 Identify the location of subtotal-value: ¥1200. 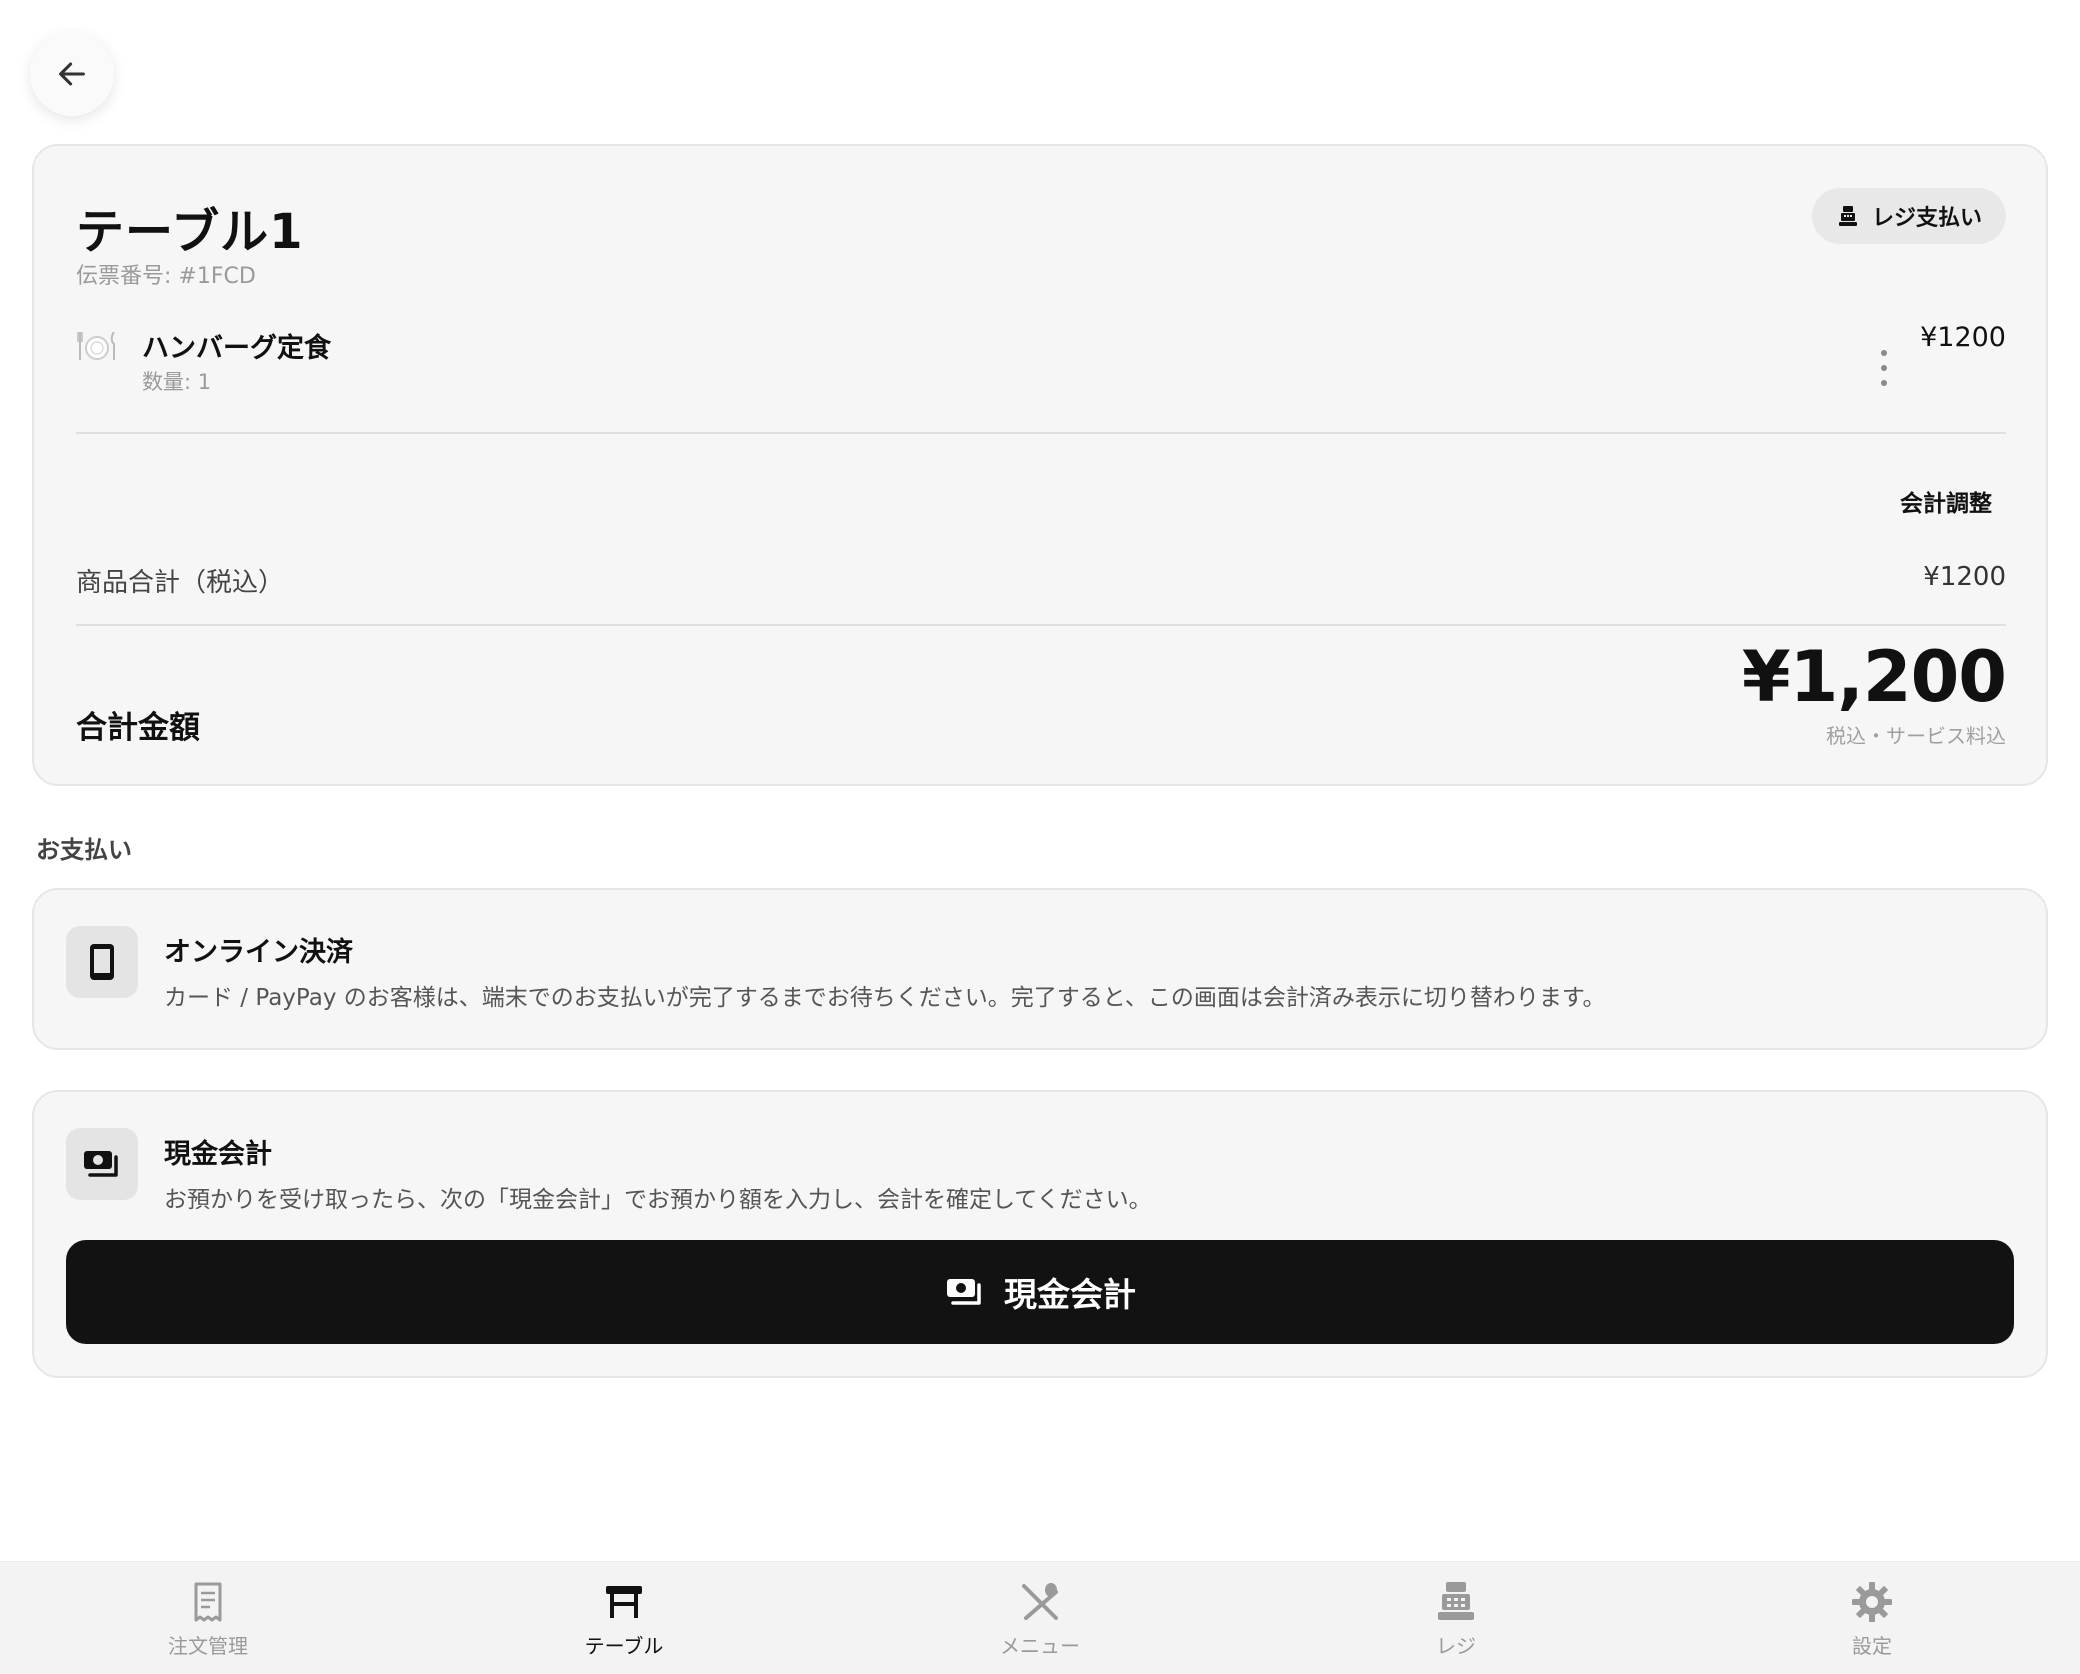
(1964, 577).